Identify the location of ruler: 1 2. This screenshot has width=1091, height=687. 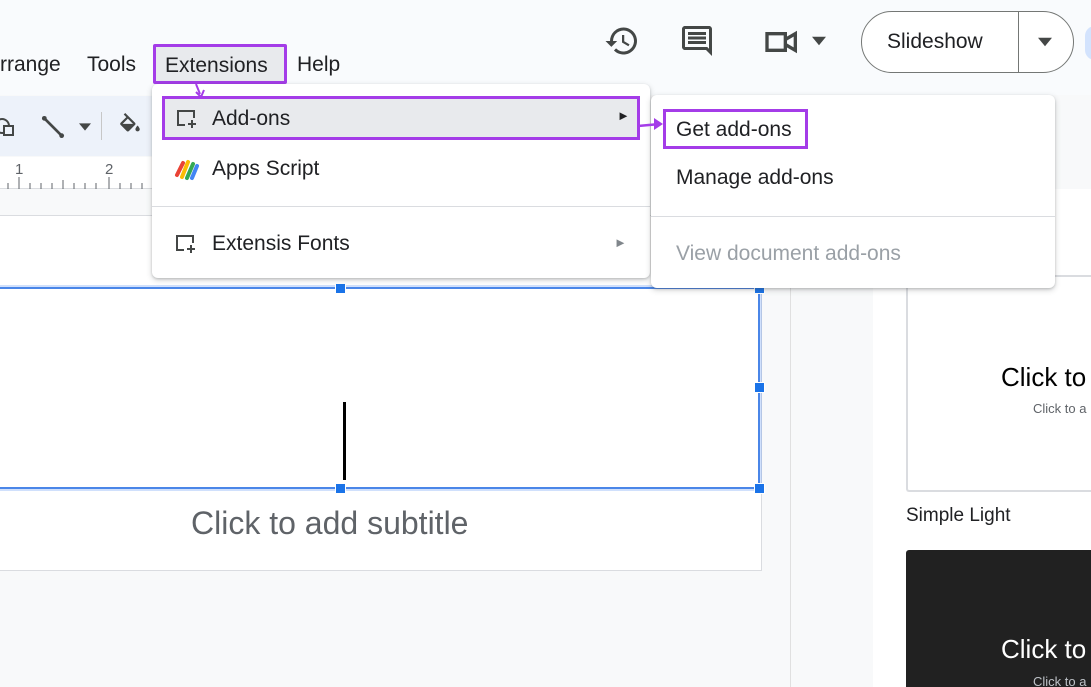
(80, 173).